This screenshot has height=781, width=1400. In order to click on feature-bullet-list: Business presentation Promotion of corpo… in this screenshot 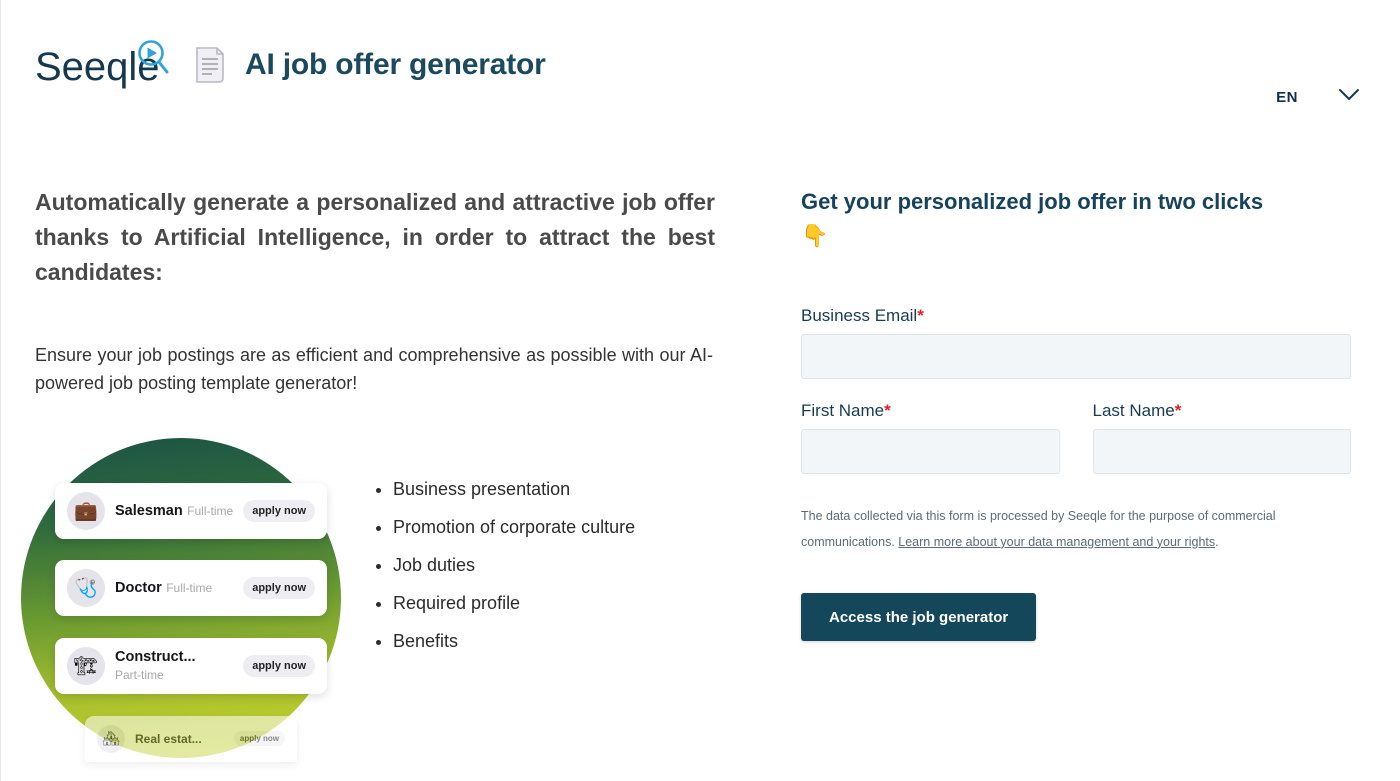, I will do `click(503, 571)`.